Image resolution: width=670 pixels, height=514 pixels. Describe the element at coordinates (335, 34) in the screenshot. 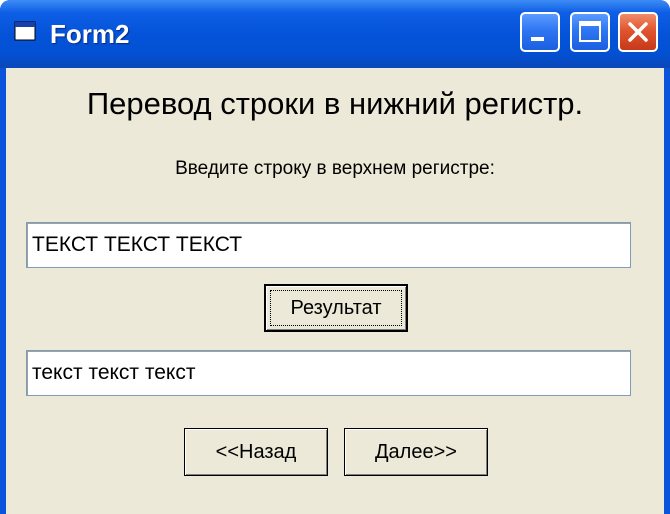

I see `title-bar: Form2` at that location.